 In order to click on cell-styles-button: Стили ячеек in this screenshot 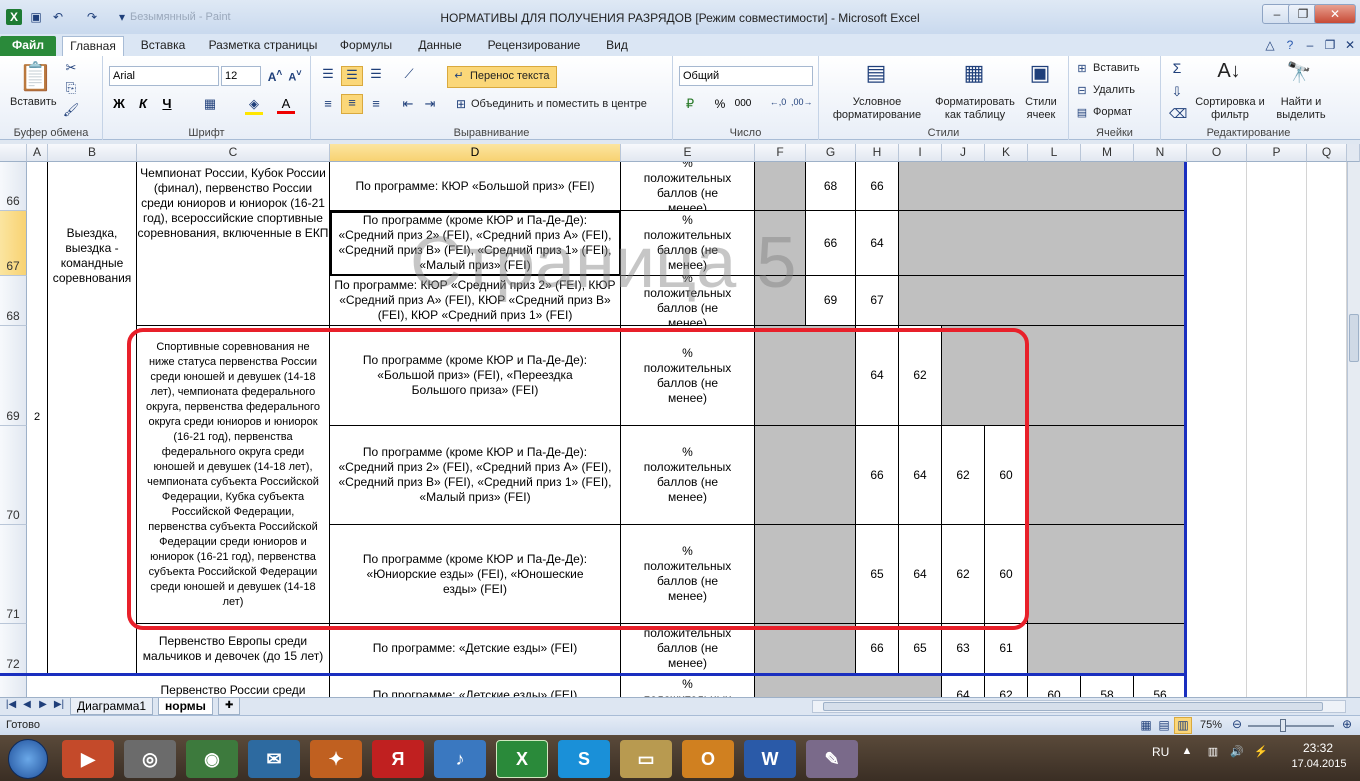, I will do `click(1041, 109)`.